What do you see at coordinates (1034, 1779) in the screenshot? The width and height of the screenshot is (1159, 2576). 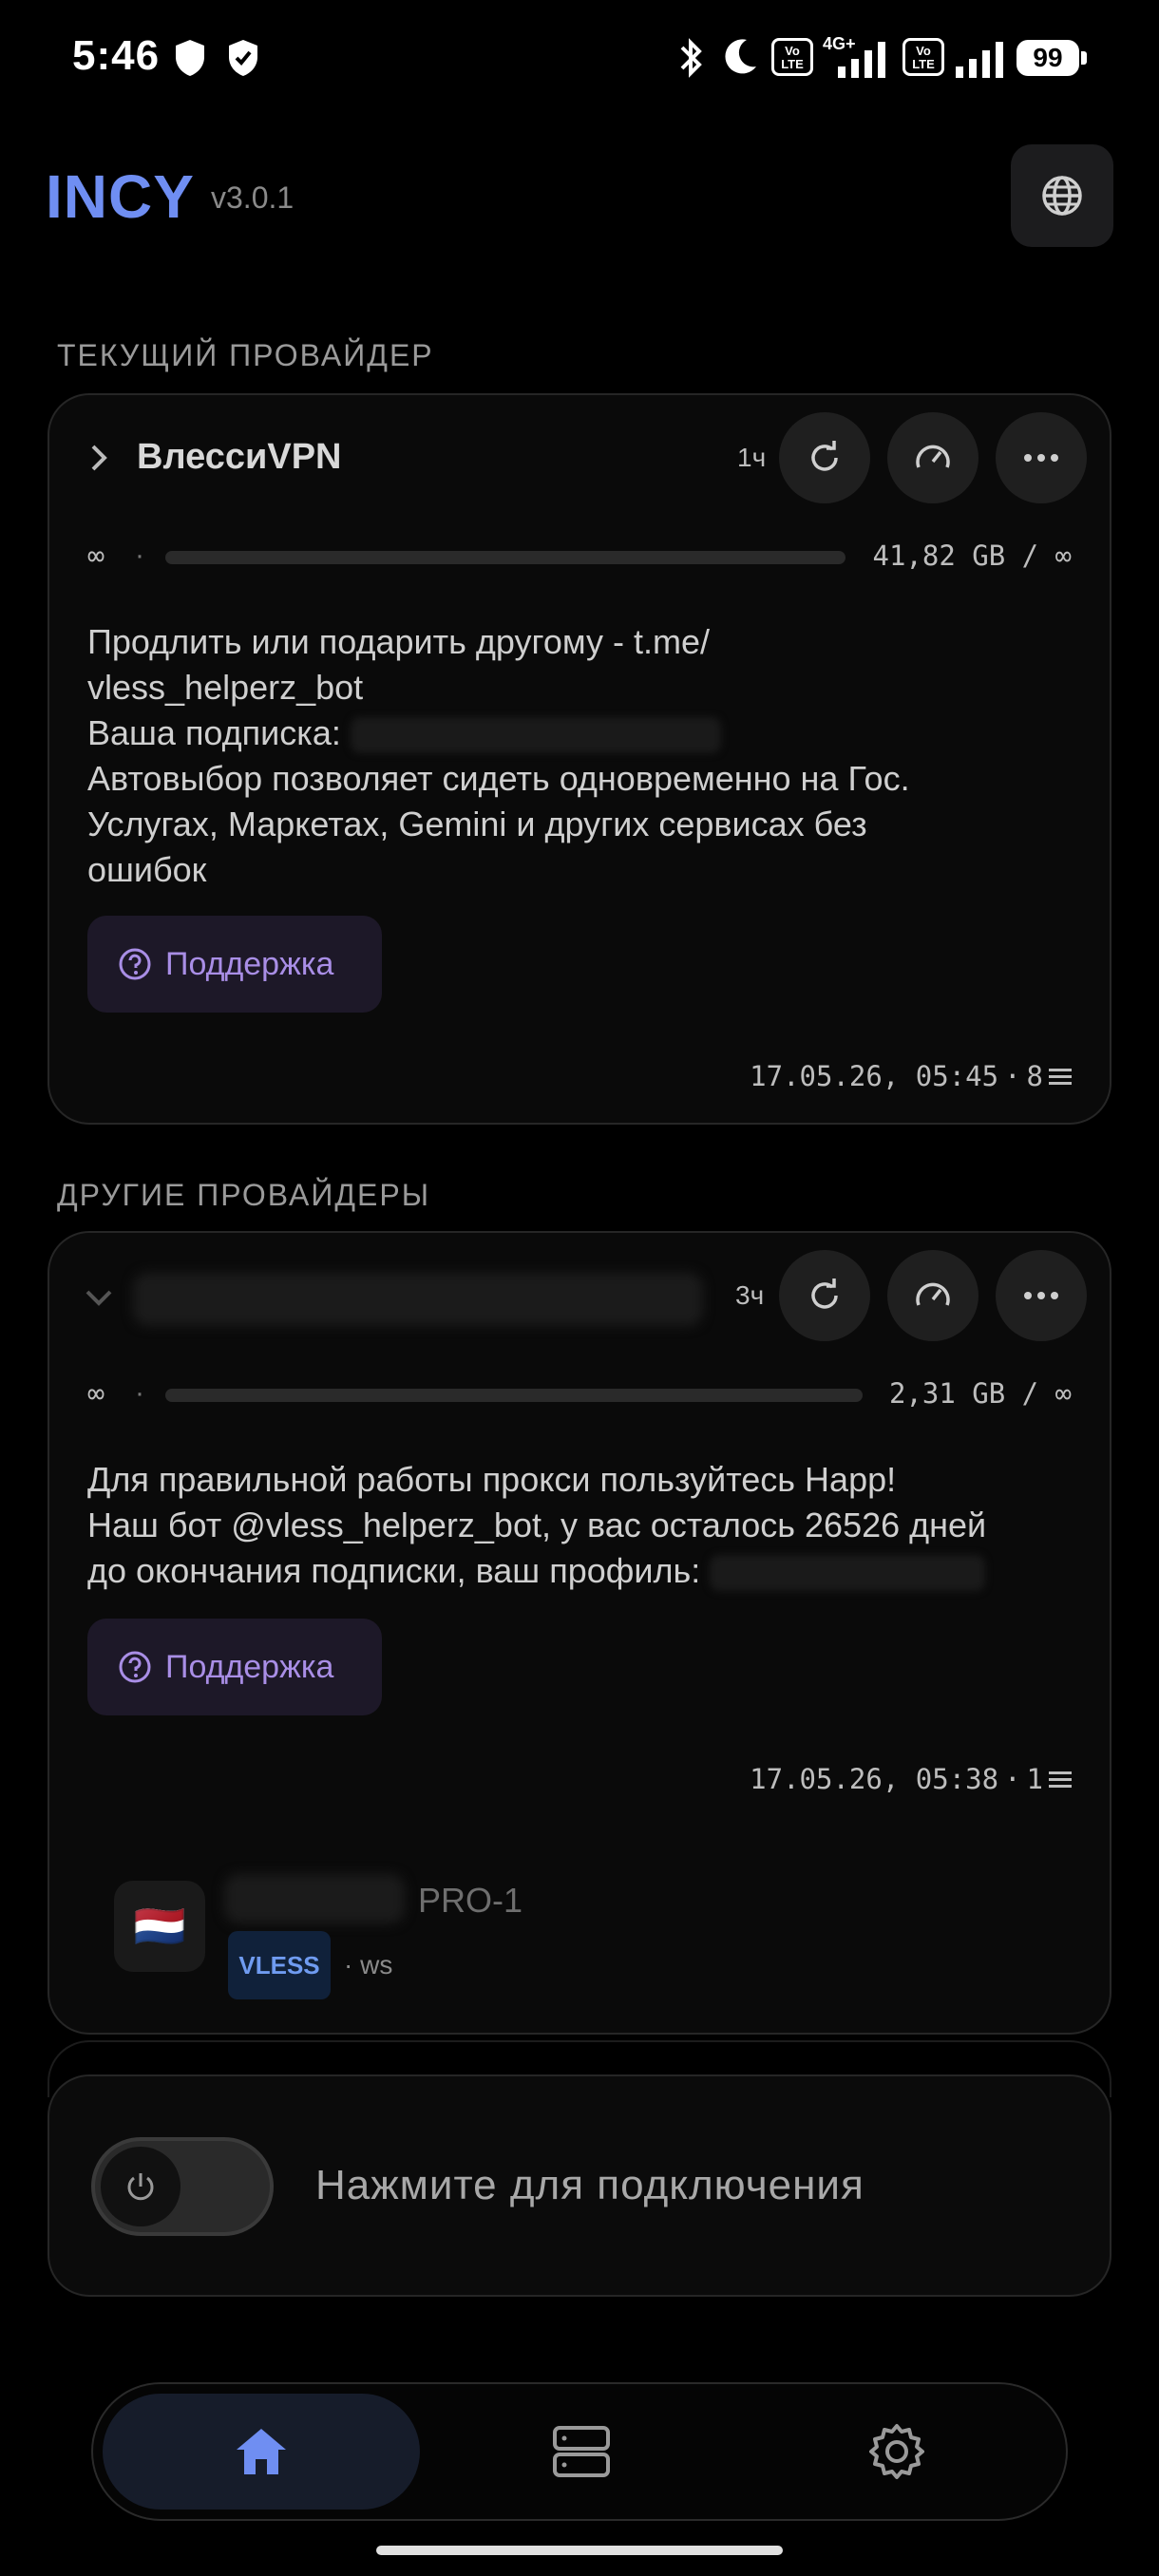 I see `server-count: 1` at bounding box center [1034, 1779].